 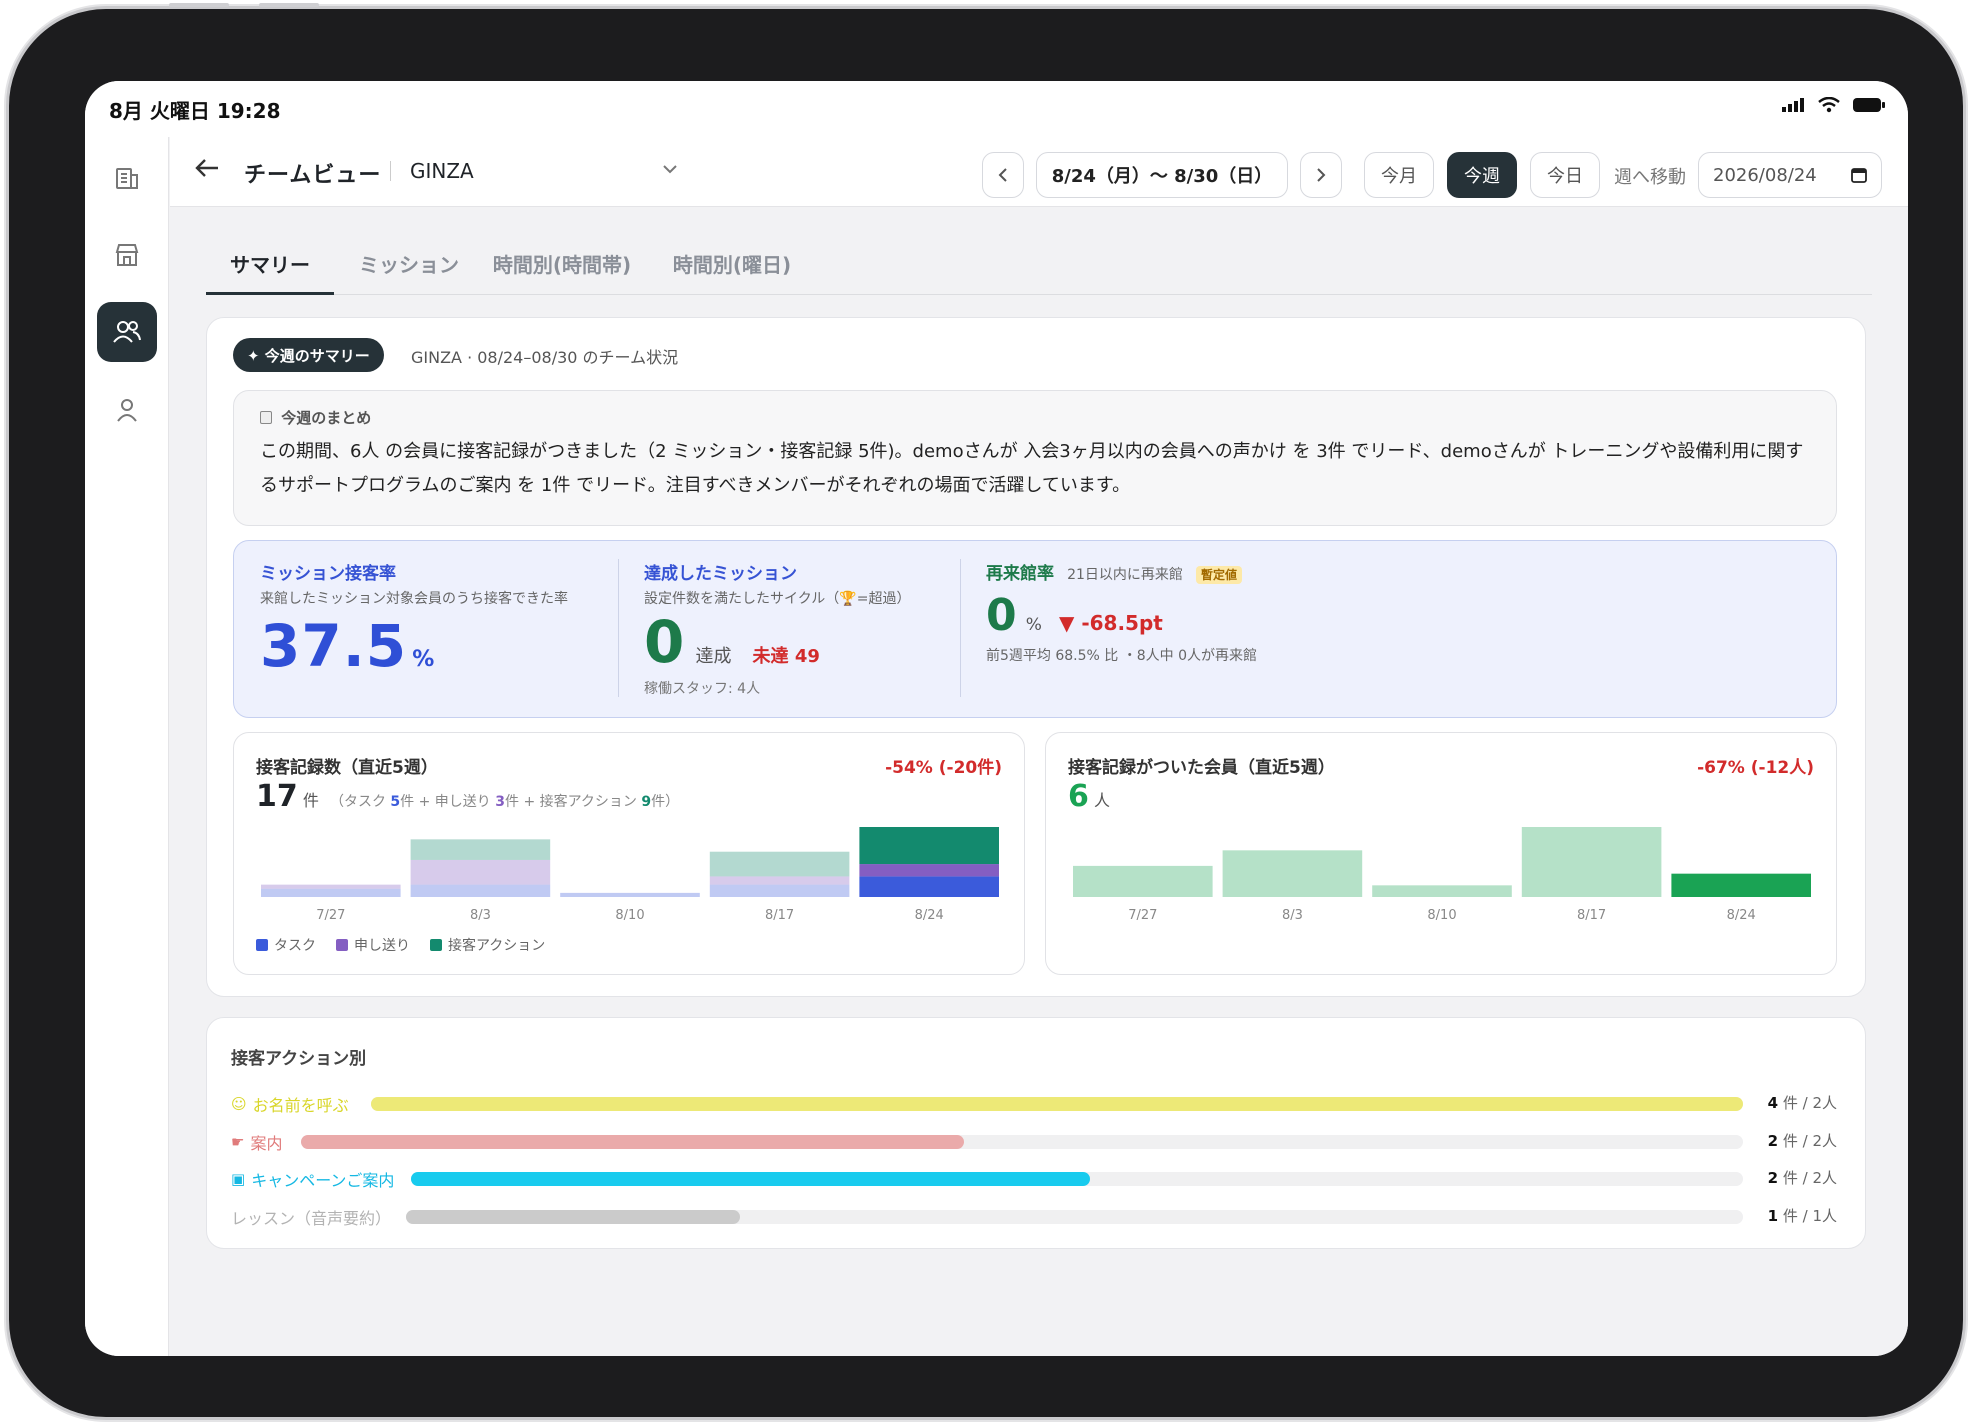 What do you see at coordinates (238, 1141) in the screenshot?
I see `hand-icon: ☛` at bounding box center [238, 1141].